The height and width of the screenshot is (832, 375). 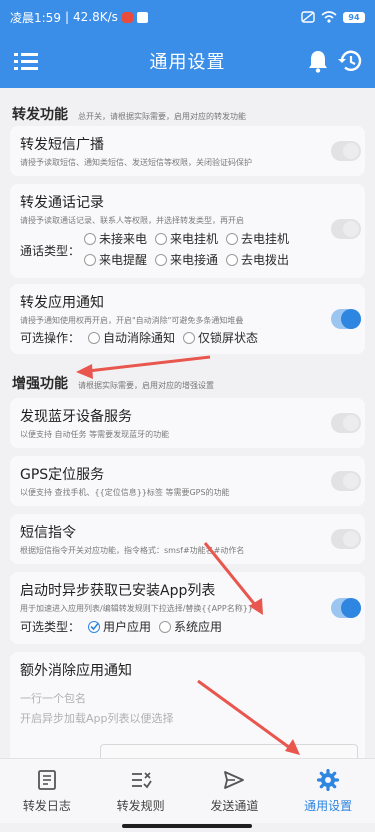 What do you see at coordinates (346, 608) in the screenshot?
I see `async-apps-toggle` at bounding box center [346, 608].